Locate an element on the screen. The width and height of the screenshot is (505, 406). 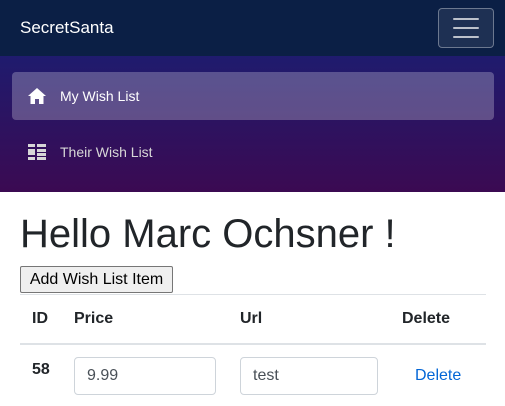
column-header-price: Price is located at coordinates (94, 318).